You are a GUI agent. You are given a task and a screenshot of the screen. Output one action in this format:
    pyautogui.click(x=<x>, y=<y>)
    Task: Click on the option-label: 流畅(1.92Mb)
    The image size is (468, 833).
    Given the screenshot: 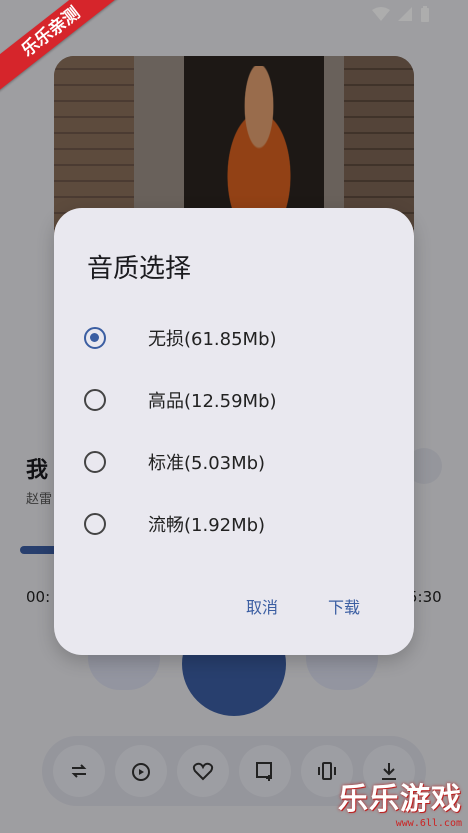 What is the action you would take?
    pyautogui.click(x=207, y=525)
    